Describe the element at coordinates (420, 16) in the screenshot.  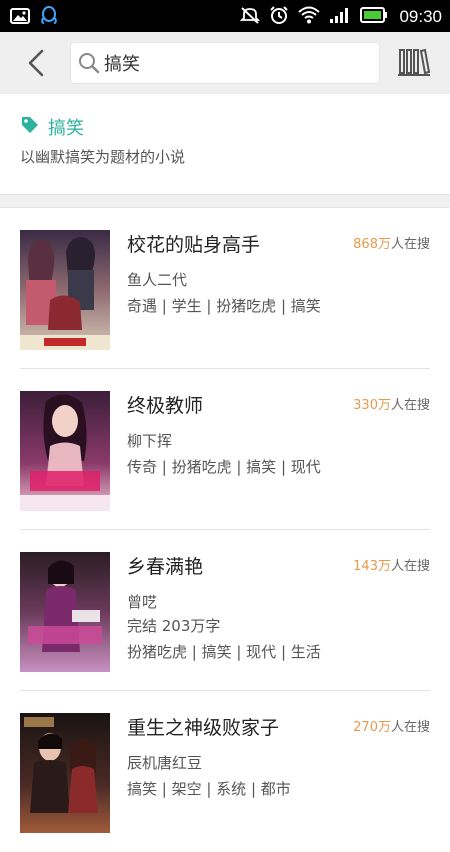
I see `clock: 09:30` at that location.